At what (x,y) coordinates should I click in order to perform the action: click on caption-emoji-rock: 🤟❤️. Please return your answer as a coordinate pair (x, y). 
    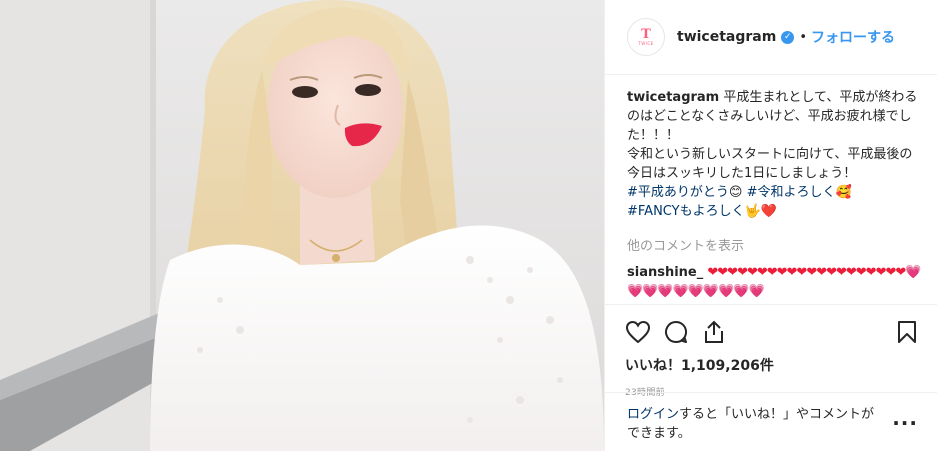
    Looking at the image, I should click on (760, 211).